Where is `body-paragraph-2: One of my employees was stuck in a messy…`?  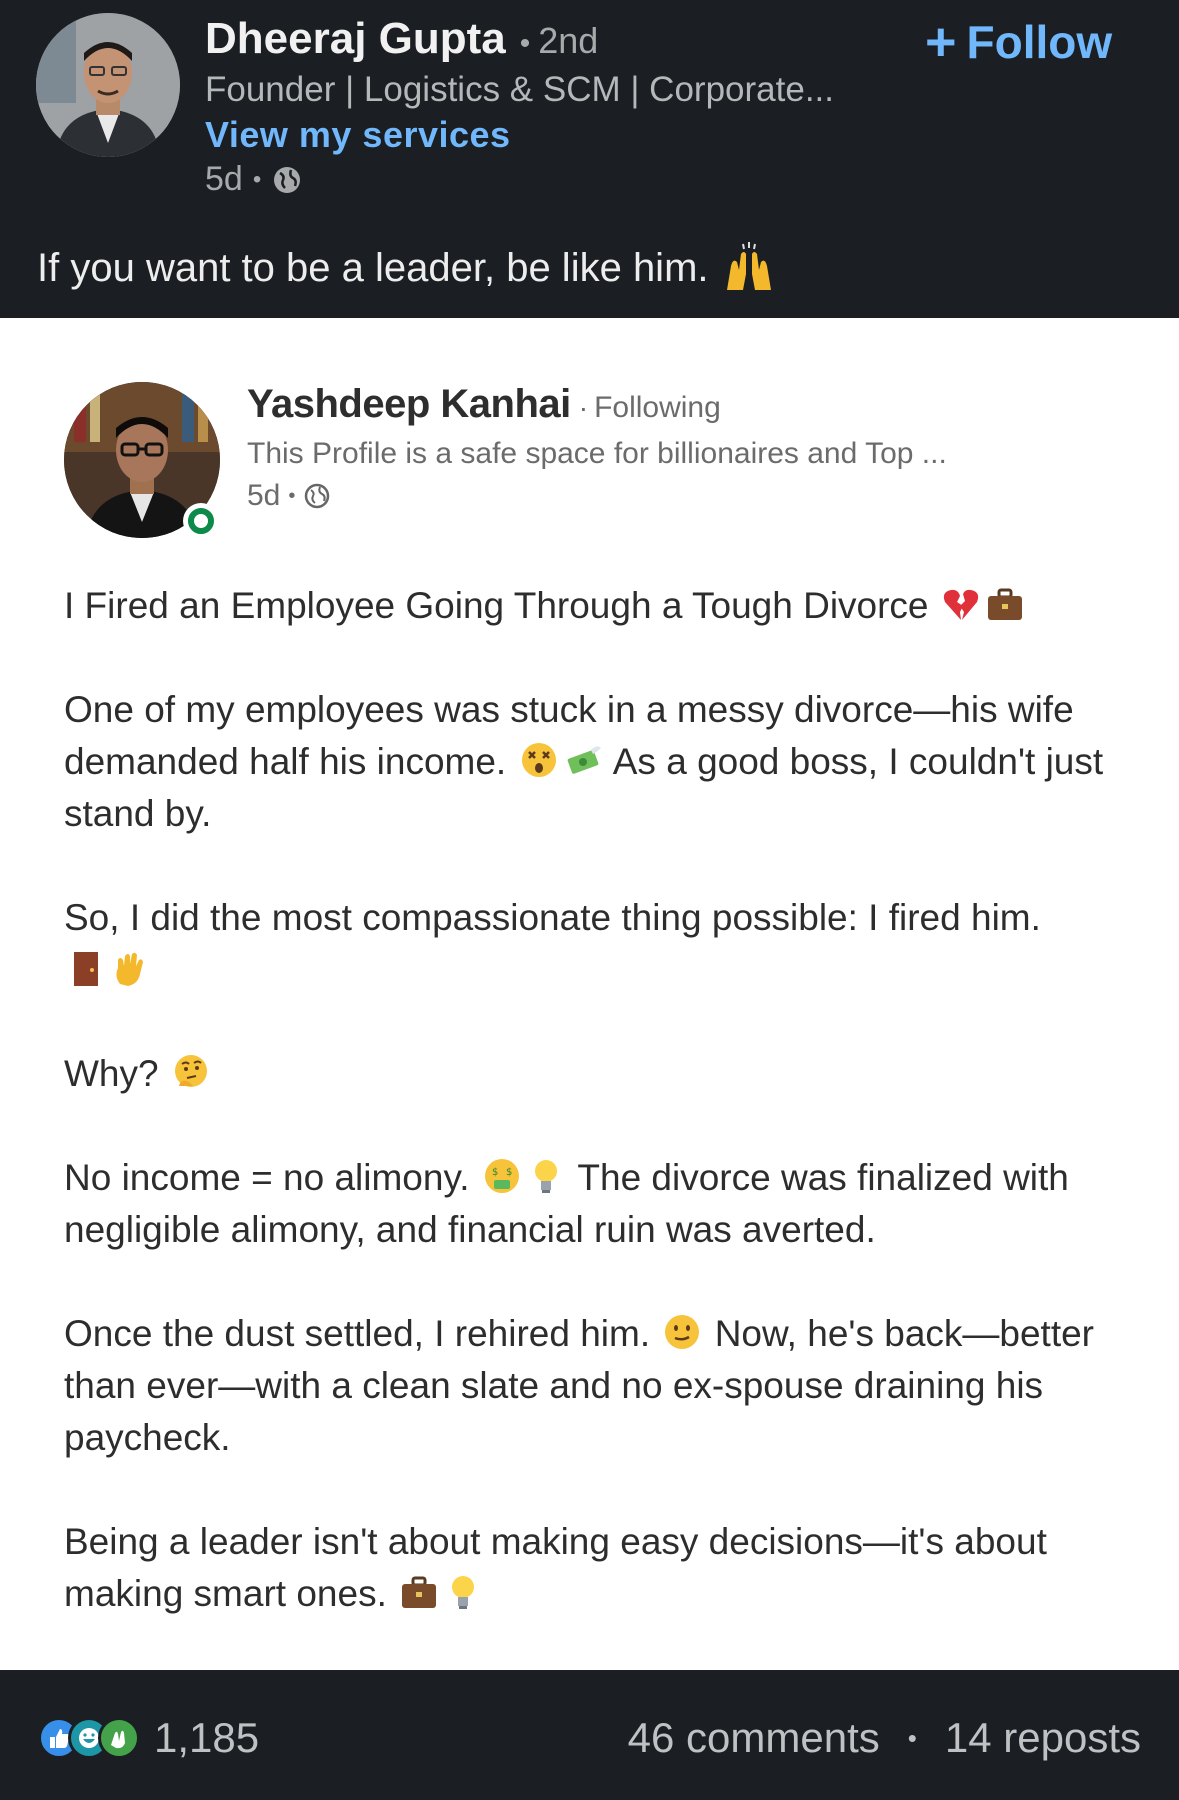 body-paragraph-2: One of my employees was stuck in a messy… is located at coordinates (604, 762).